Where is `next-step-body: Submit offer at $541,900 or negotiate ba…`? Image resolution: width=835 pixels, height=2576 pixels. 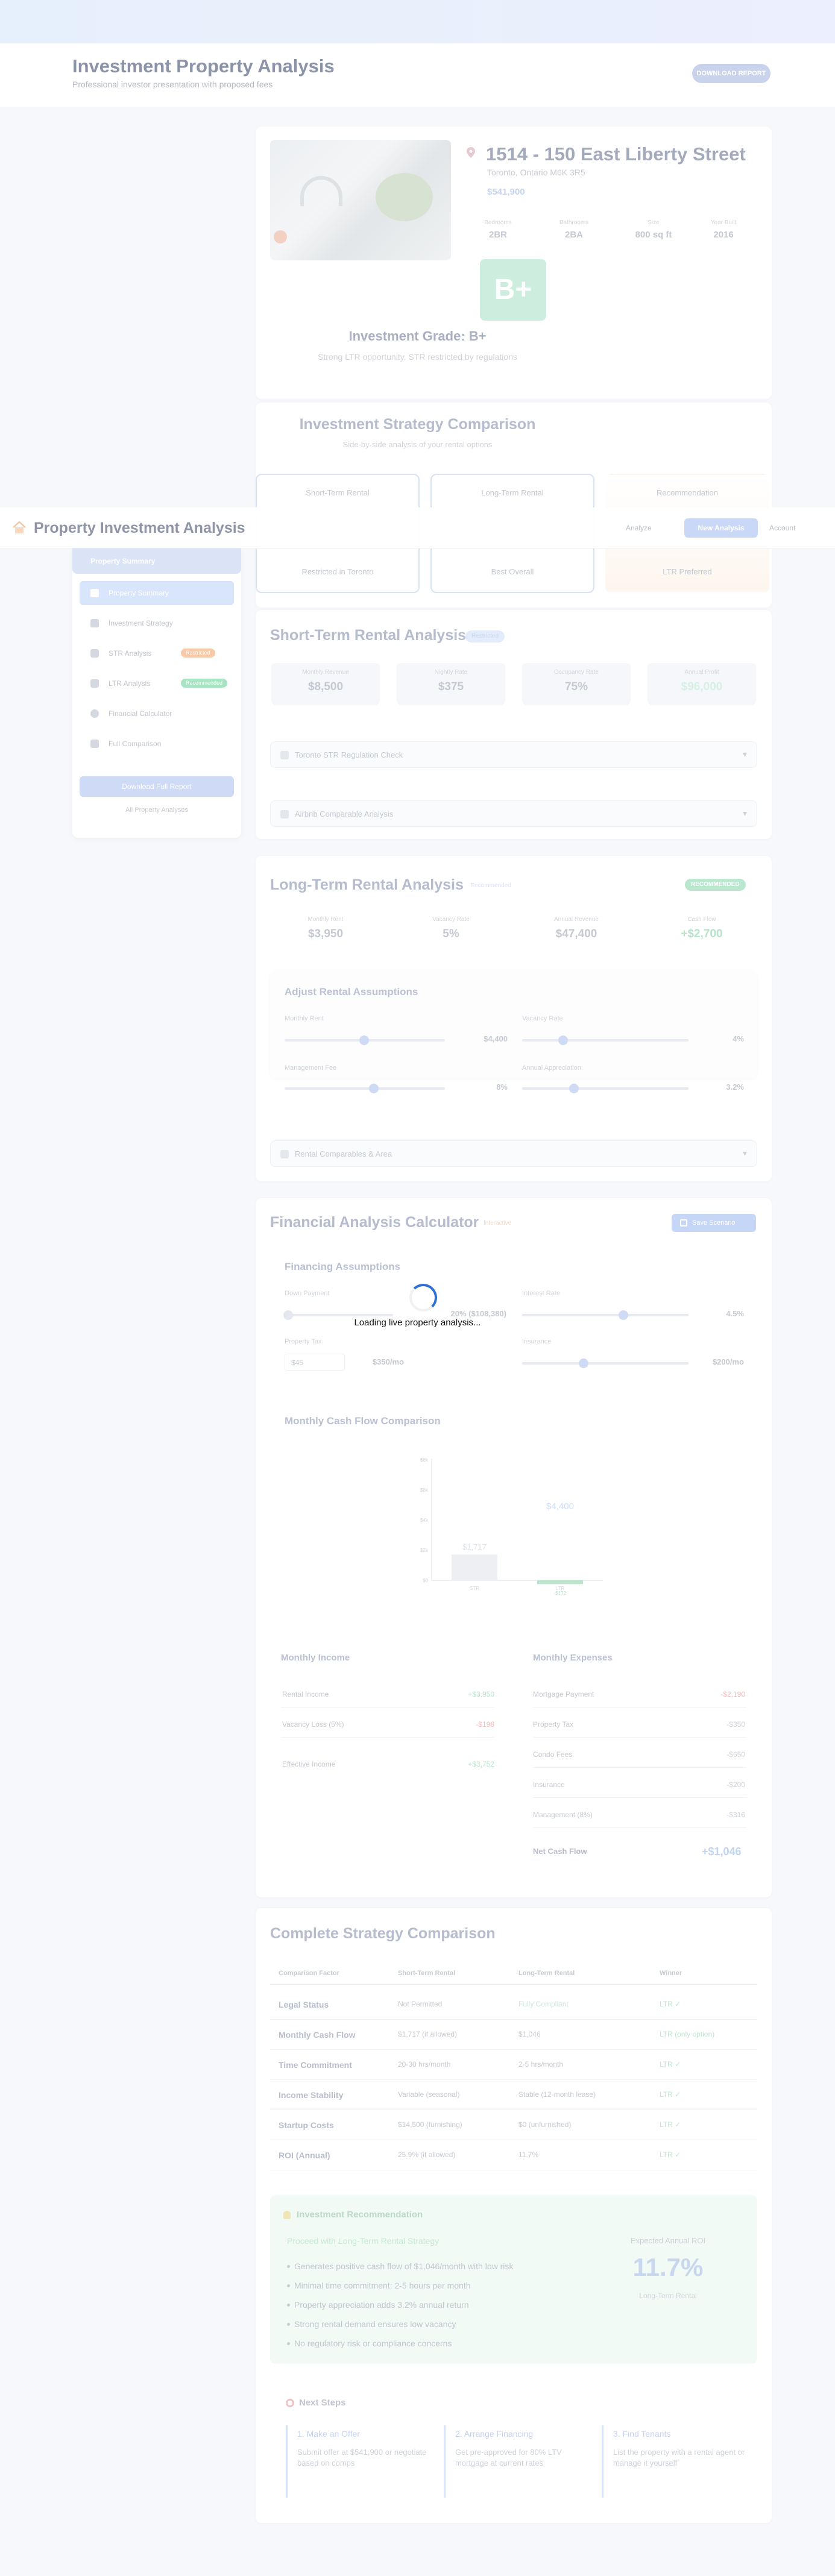 next-step-body: Submit offer at $541,900 or negotiate ba… is located at coordinates (362, 2458).